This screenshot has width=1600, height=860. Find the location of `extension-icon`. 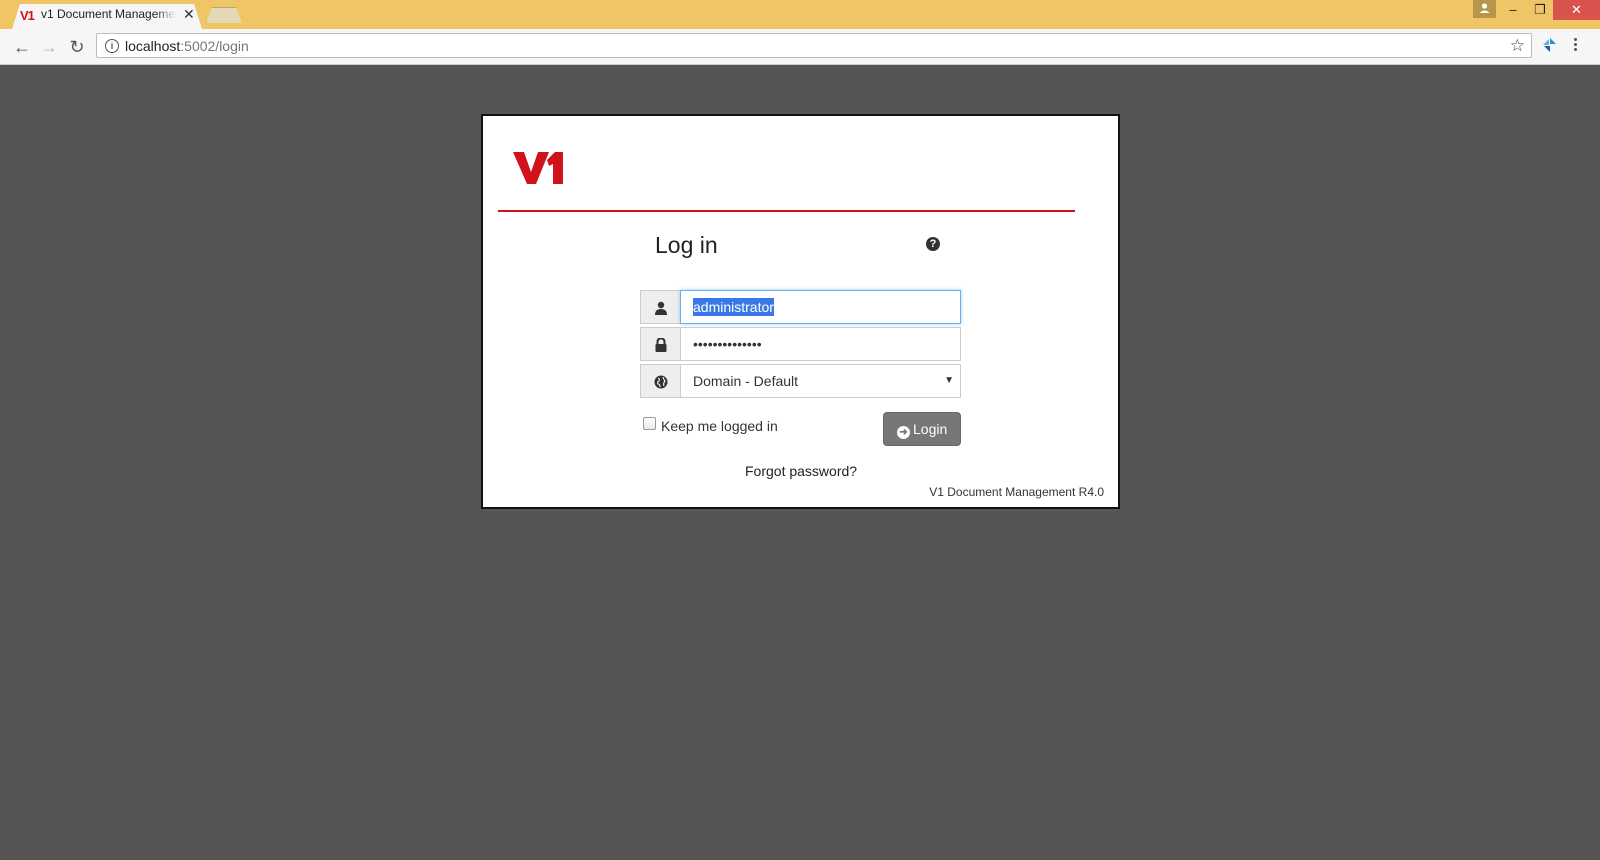

extension-icon is located at coordinates (1550, 45).